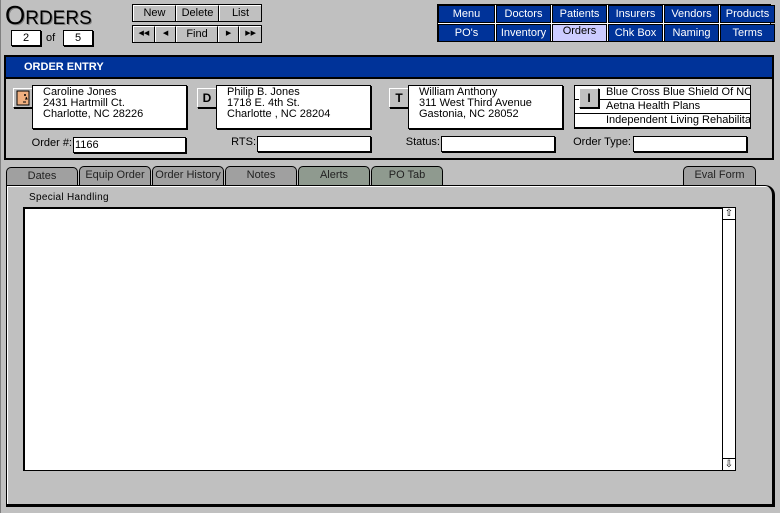 The width and height of the screenshot is (780, 513). Describe the element at coordinates (399, 98) in the screenshot. I see `therapist-button: T` at that location.